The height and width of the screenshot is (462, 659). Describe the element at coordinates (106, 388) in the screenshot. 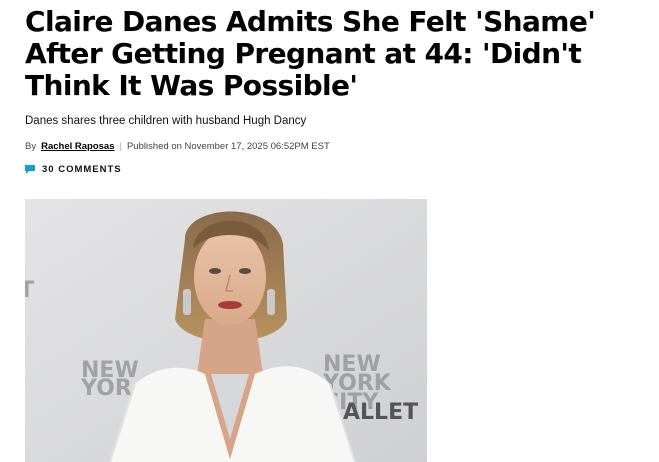

I see `backdrop-text-left-2: YOR` at that location.